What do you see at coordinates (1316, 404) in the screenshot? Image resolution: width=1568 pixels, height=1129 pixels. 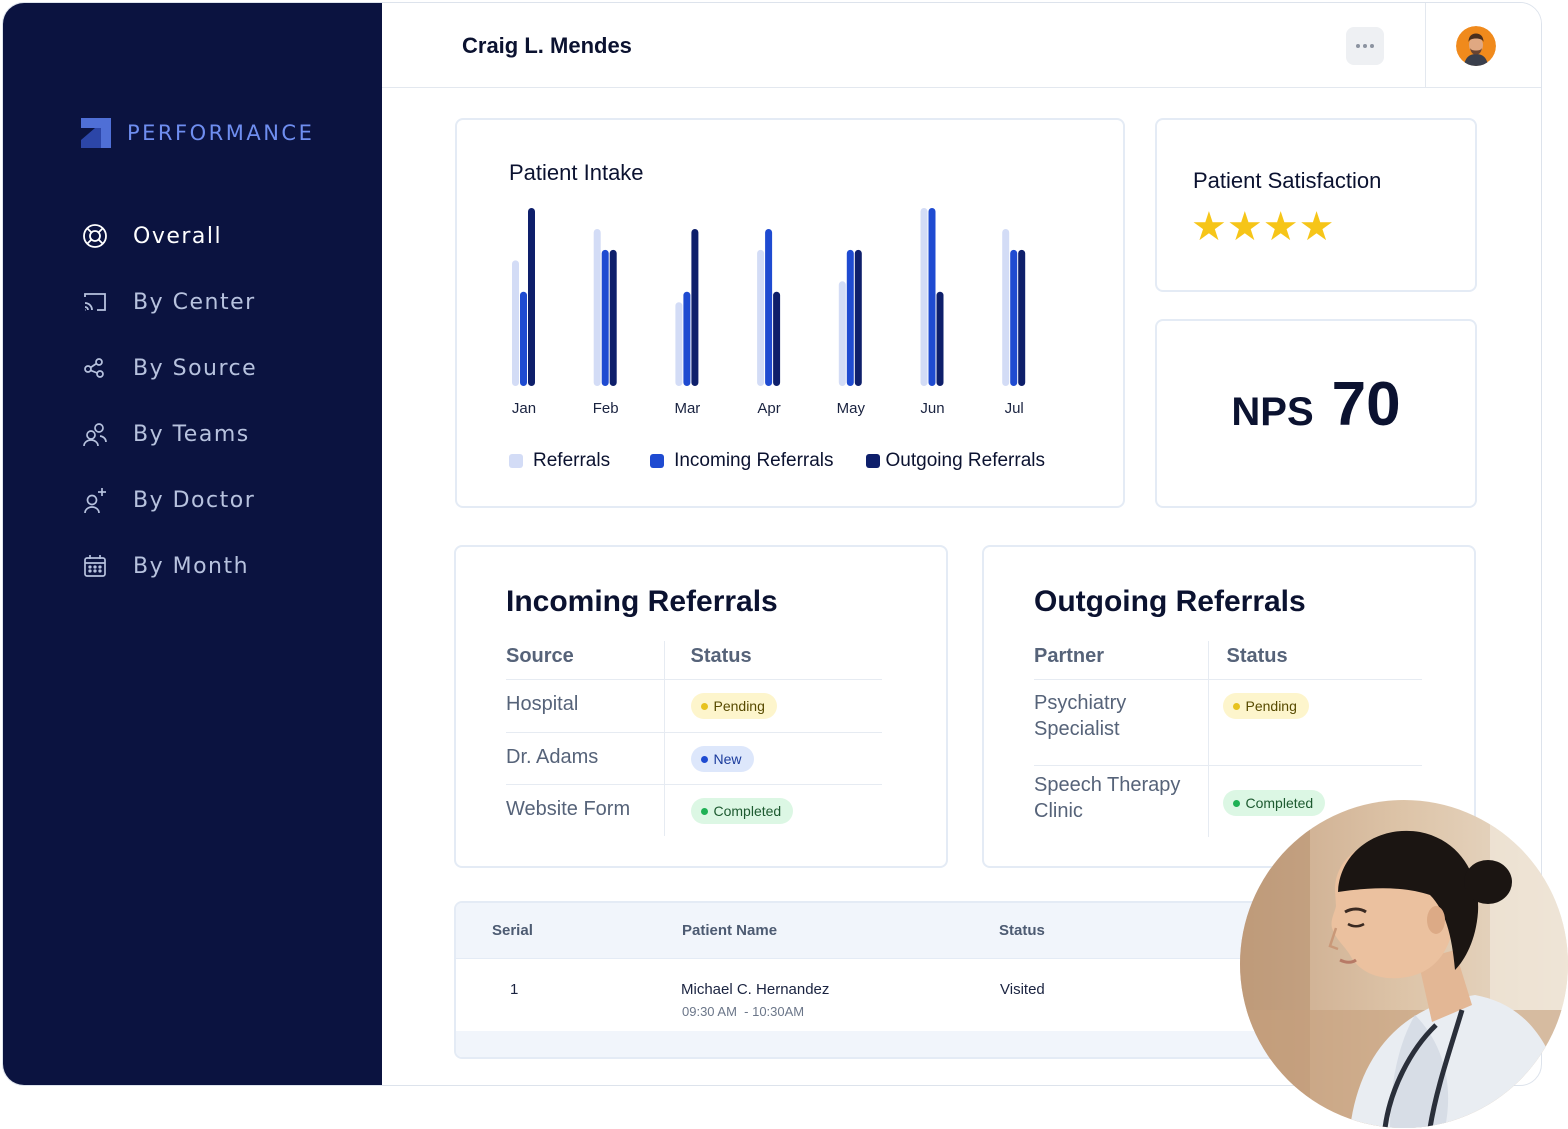 I see `nps-score: NPS 70` at bounding box center [1316, 404].